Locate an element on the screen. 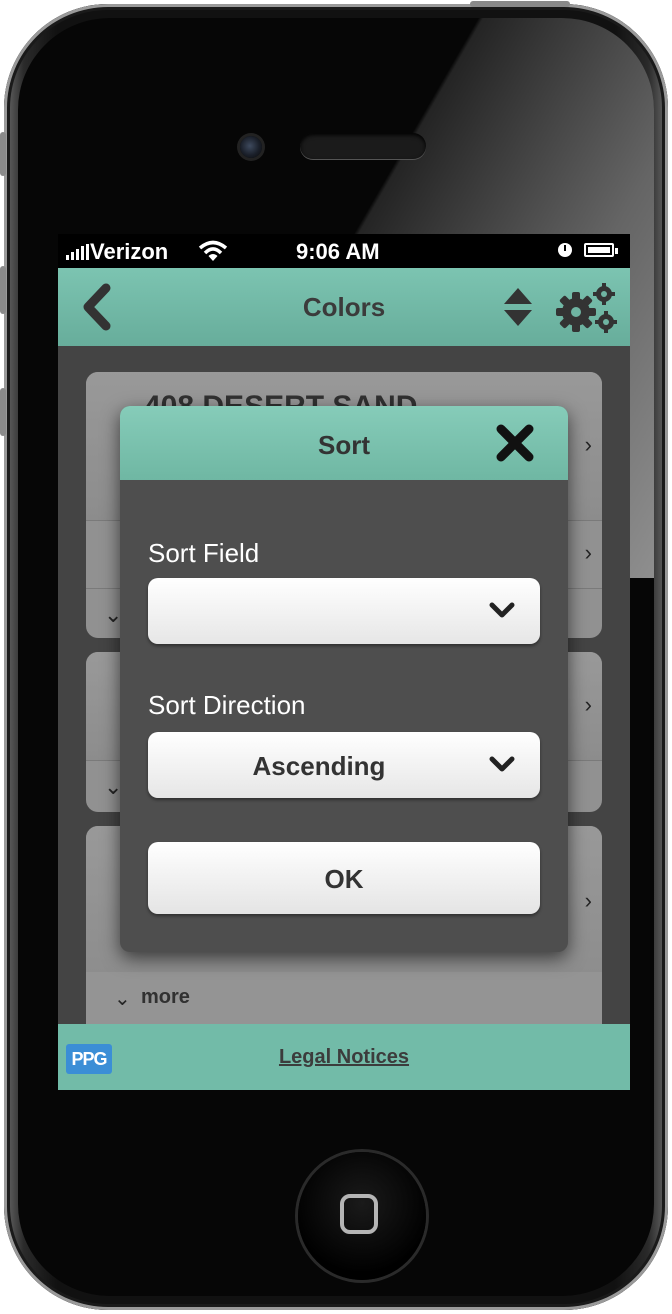 Image resolution: width=672 pixels, height=1314 pixels. legal-notices-link: Legal Notices is located at coordinates (344, 1057).